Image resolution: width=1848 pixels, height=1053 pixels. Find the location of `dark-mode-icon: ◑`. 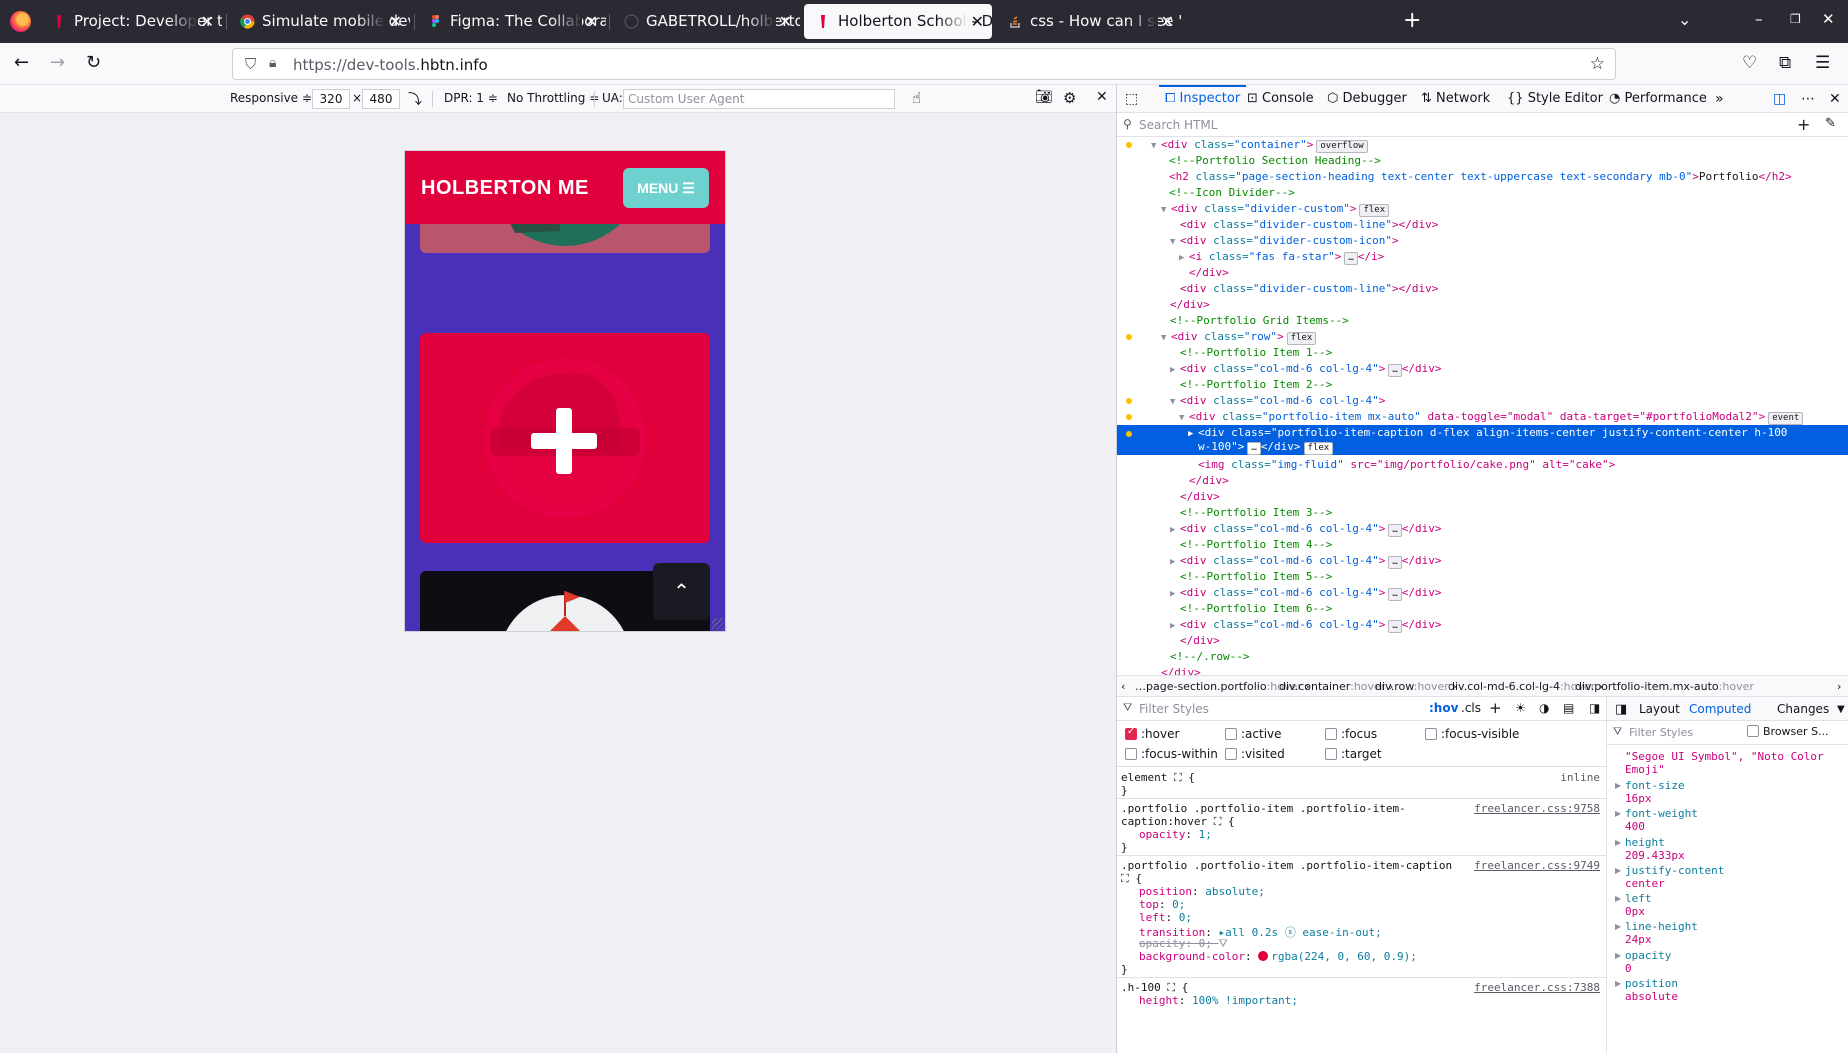

dark-mode-icon: ◑ is located at coordinates (1544, 708).